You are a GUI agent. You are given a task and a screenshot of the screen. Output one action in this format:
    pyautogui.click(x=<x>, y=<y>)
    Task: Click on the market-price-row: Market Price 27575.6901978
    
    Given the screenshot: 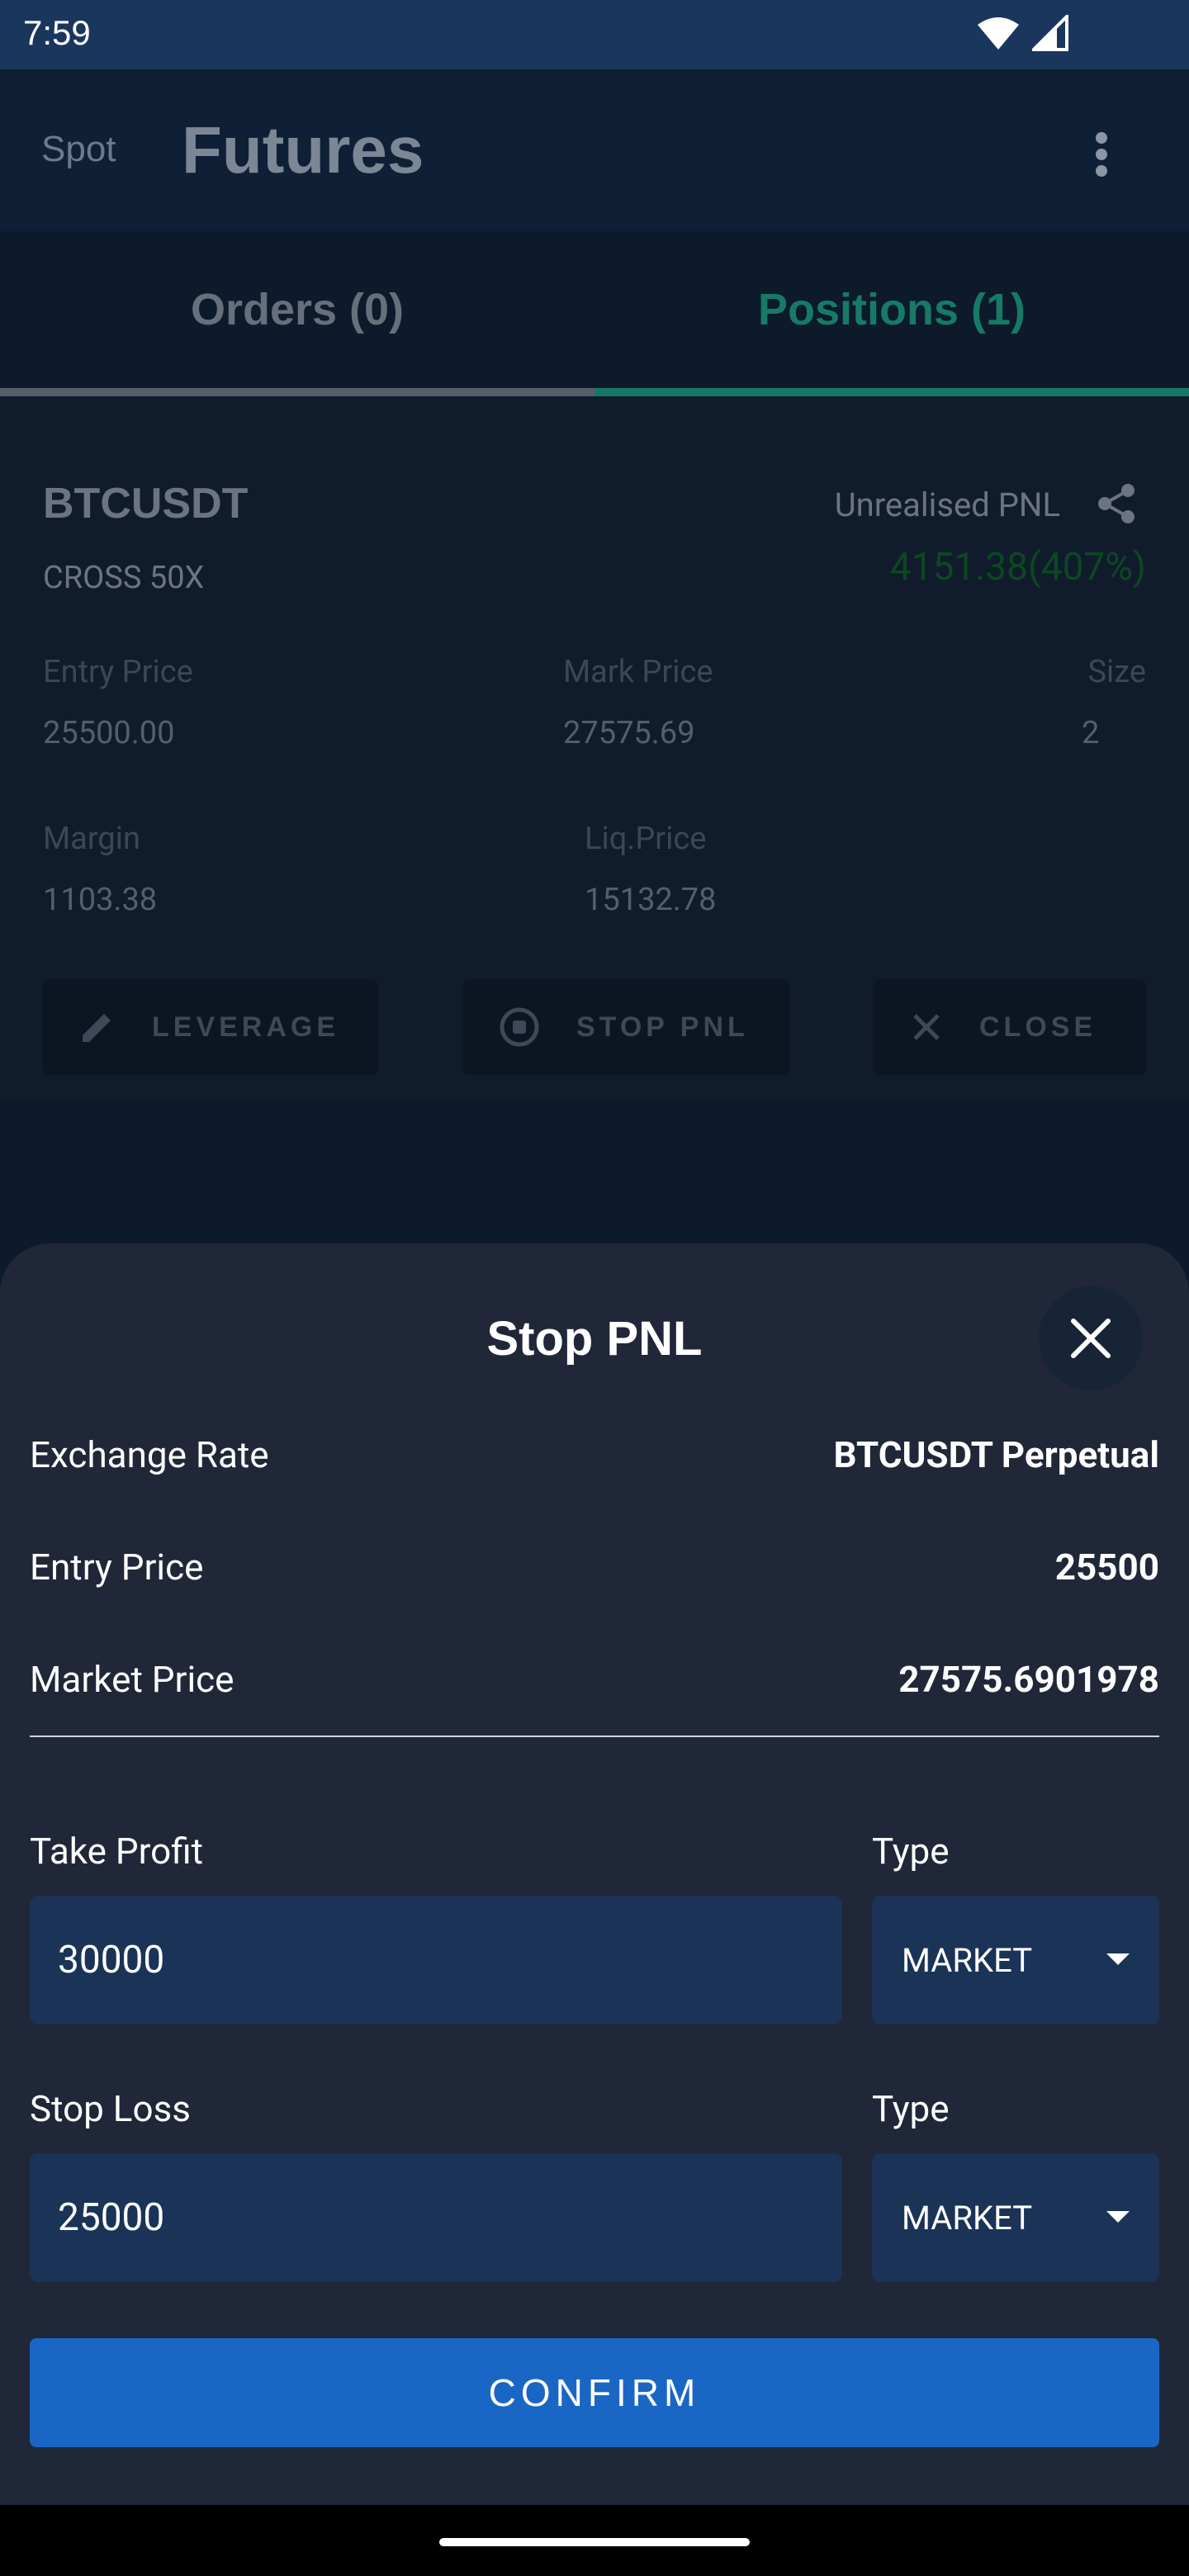 What is the action you would take?
    pyautogui.click(x=594, y=1679)
    